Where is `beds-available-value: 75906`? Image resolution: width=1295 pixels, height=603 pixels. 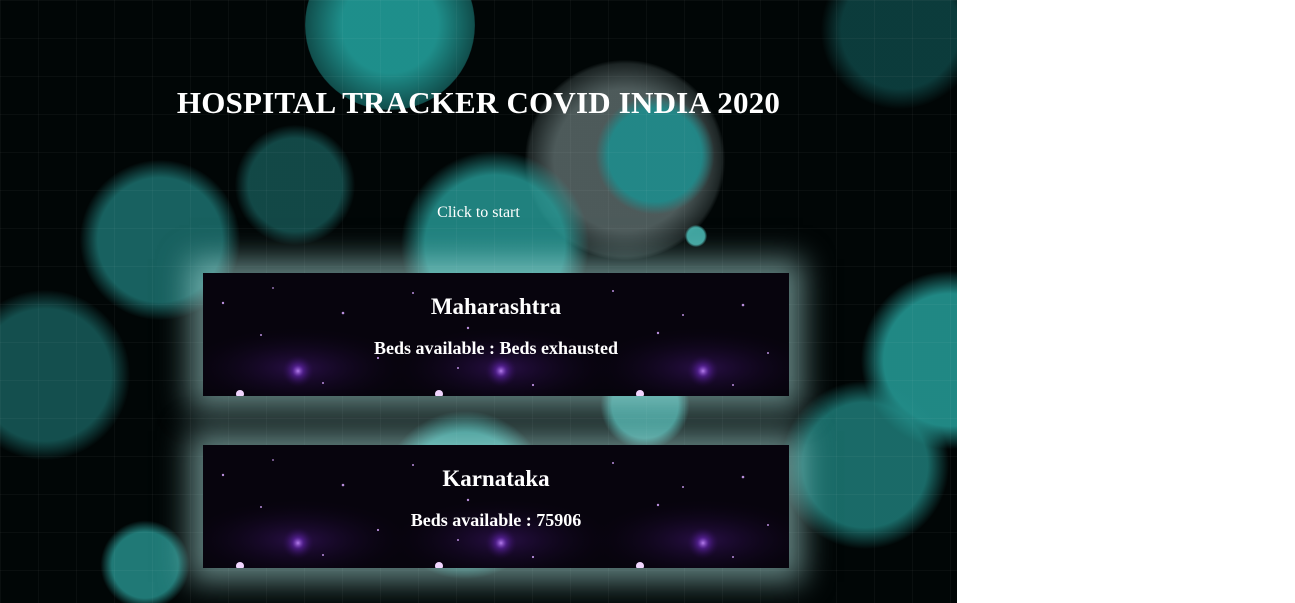 beds-available-value: 75906 is located at coordinates (559, 520).